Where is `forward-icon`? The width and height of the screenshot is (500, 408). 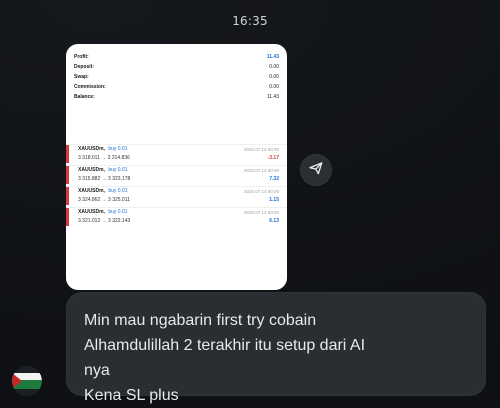 forward-icon is located at coordinates (316, 170).